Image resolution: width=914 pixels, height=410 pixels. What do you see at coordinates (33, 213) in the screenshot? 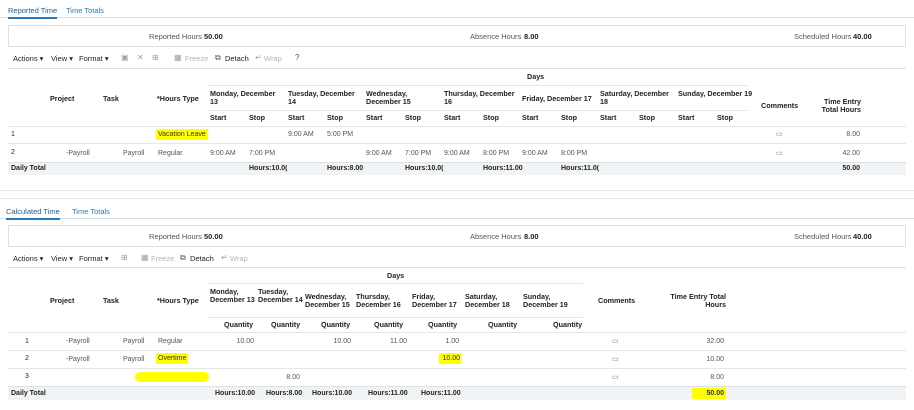
I see `tab-calculated-time: Calculated Time` at bounding box center [33, 213].